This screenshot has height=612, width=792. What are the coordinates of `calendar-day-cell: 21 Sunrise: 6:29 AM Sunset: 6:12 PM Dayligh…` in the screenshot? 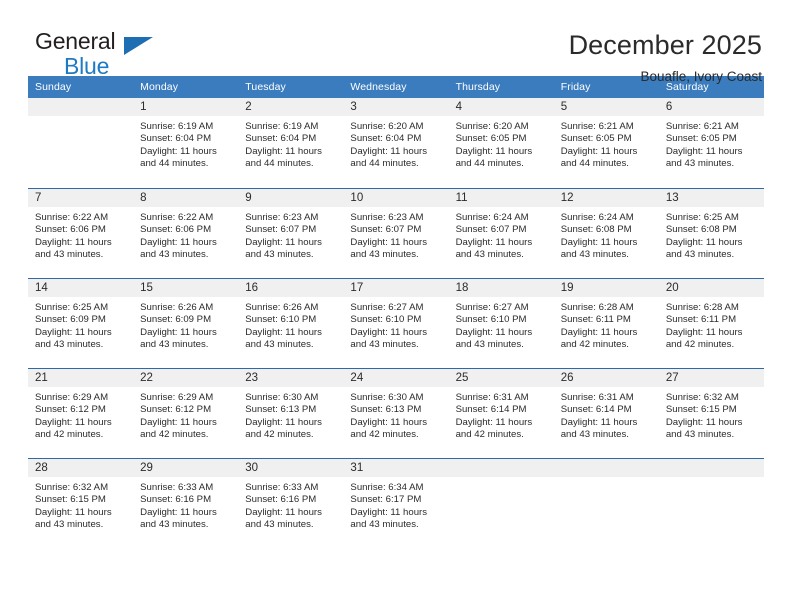 It's located at (81, 413).